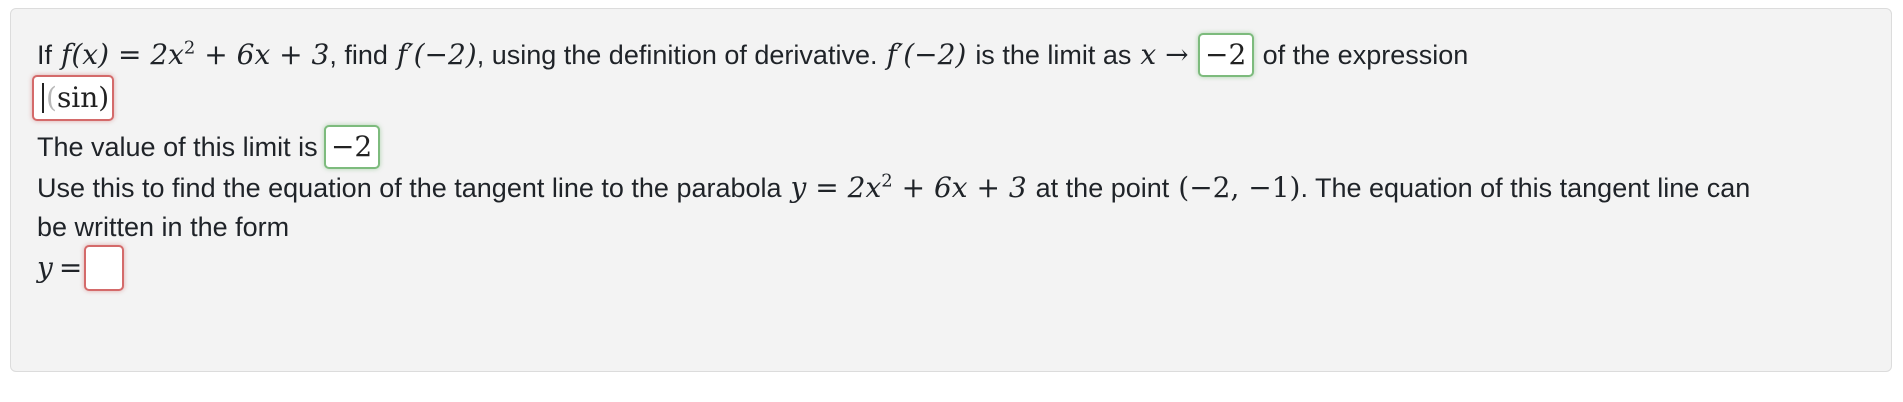  What do you see at coordinates (1177, 54) in the screenshot?
I see `arrow-symbol: →` at bounding box center [1177, 54].